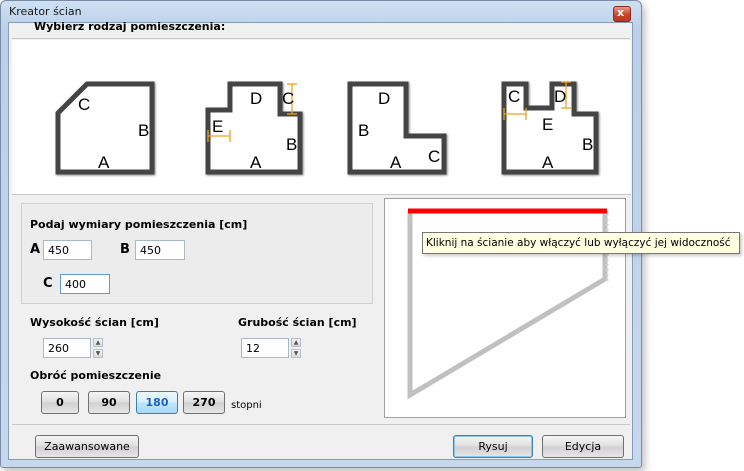  Describe the element at coordinates (256, 162) in the screenshot. I see `shape-2-label-a: A` at that location.